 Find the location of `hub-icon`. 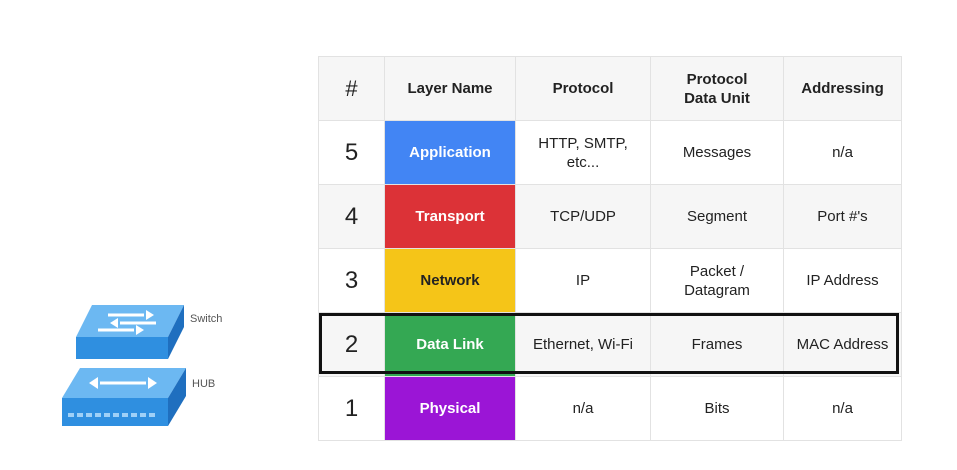

hub-icon is located at coordinates (124, 397).